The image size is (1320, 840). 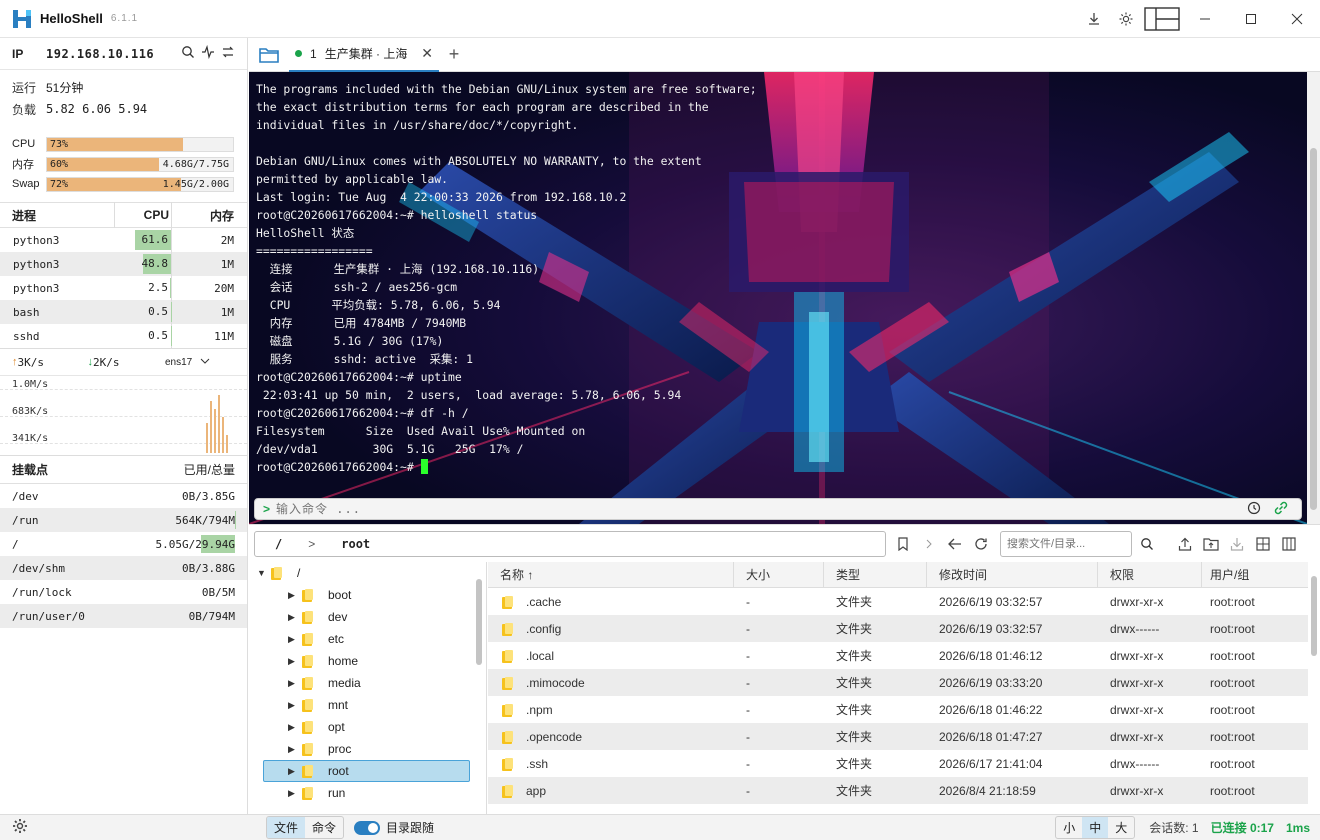 What do you see at coordinates (57, 215) in the screenshot?
I see `proc-col-name: 进程` at bounding box center [57, 215].